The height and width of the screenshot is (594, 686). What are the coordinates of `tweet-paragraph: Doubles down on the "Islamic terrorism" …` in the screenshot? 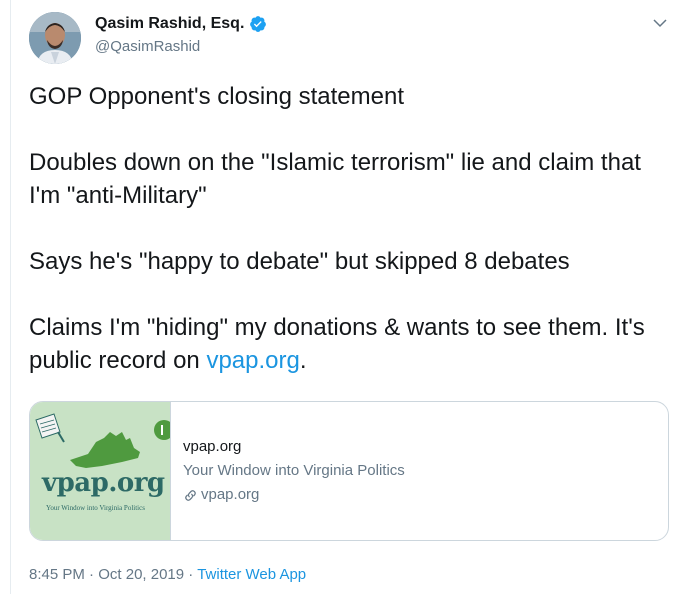 It's located at (335, 179).